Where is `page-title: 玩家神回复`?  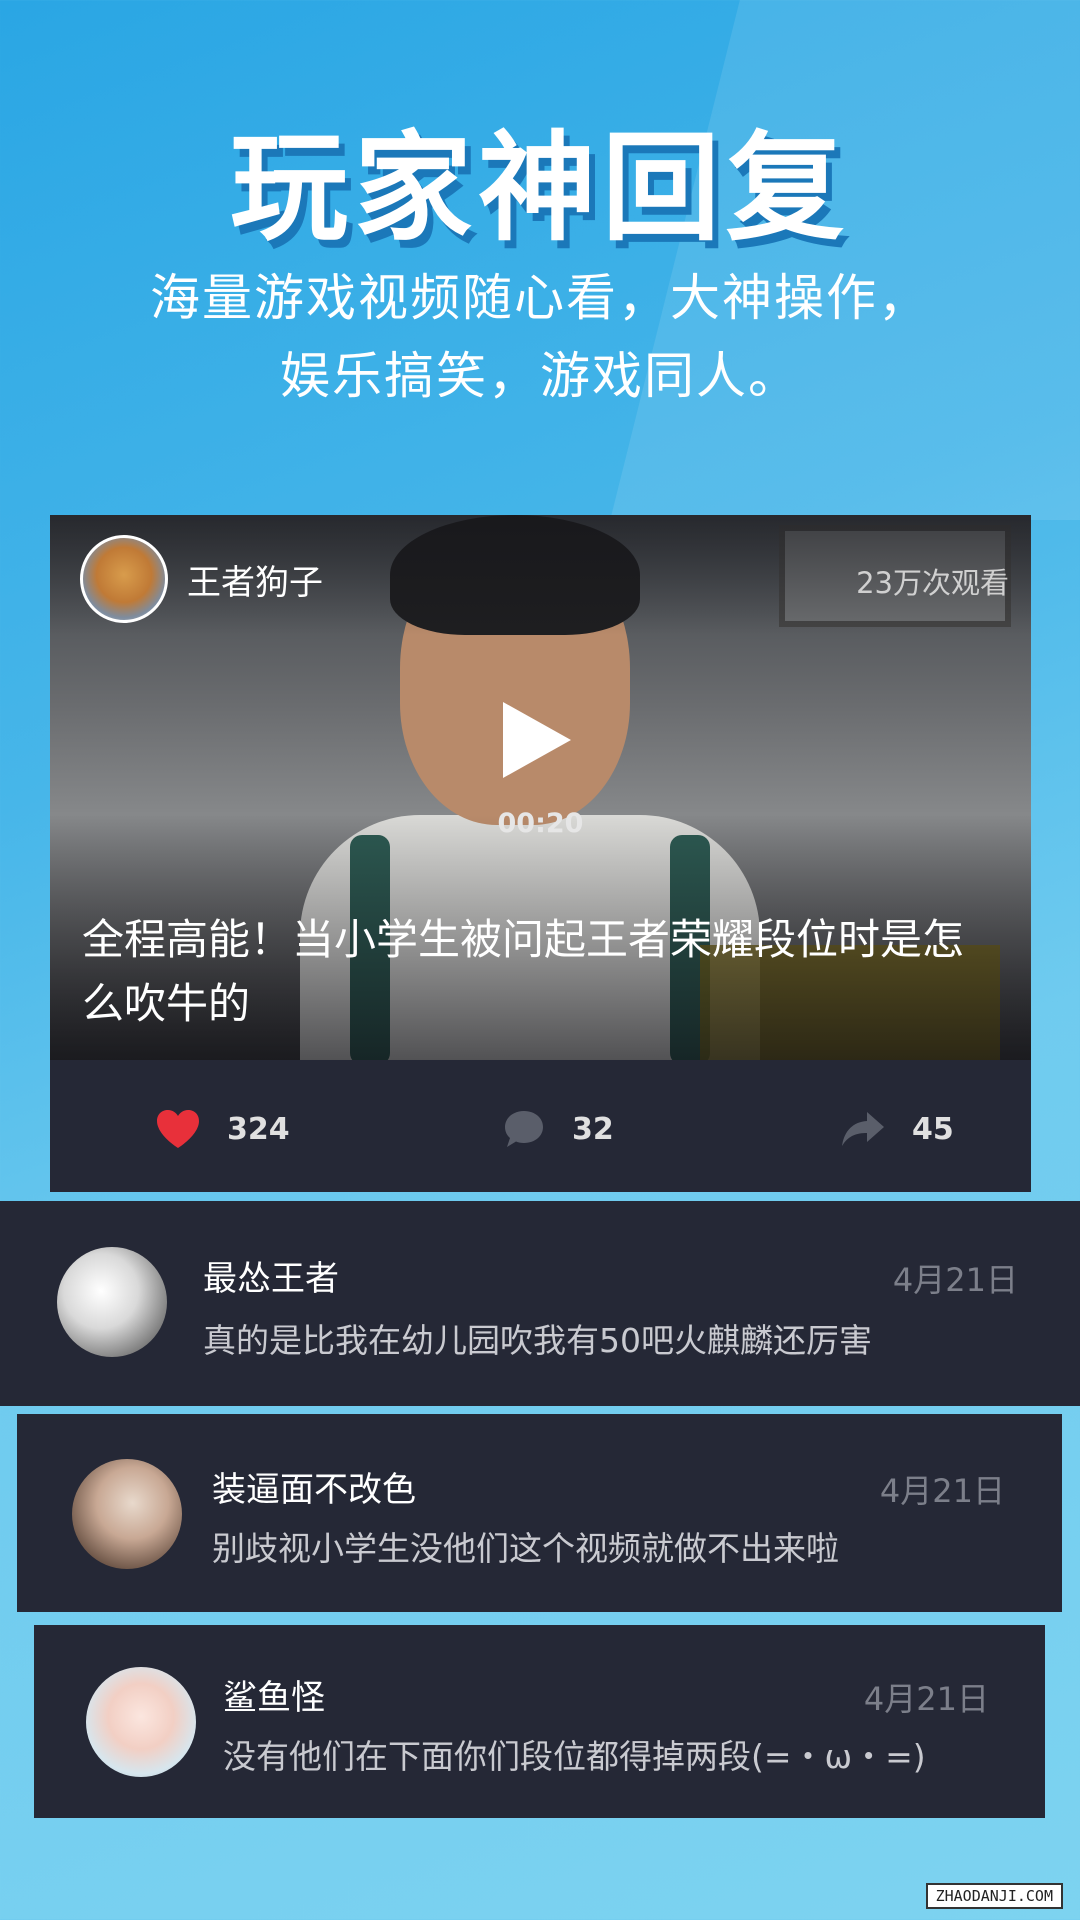 page-title: 玩家神回复 is located at coordinates (539, 188).